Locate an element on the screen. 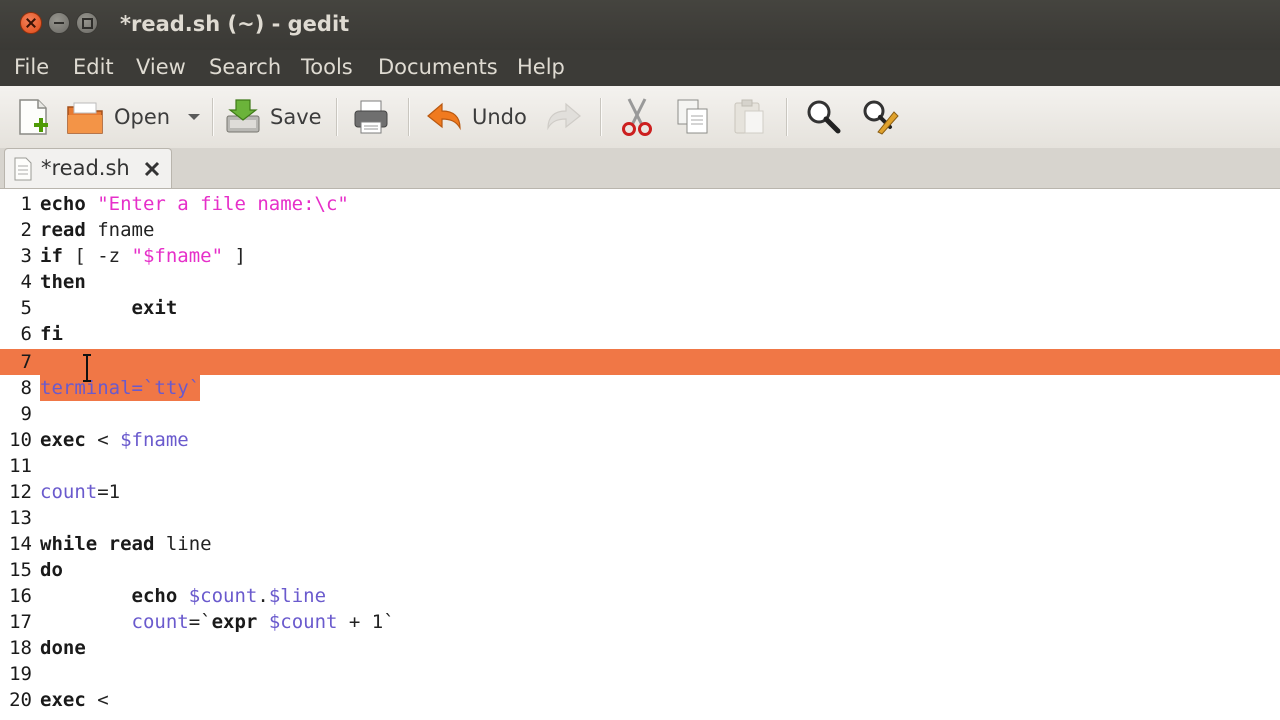  code-line: 18 done is located at coordinates (640, 648).